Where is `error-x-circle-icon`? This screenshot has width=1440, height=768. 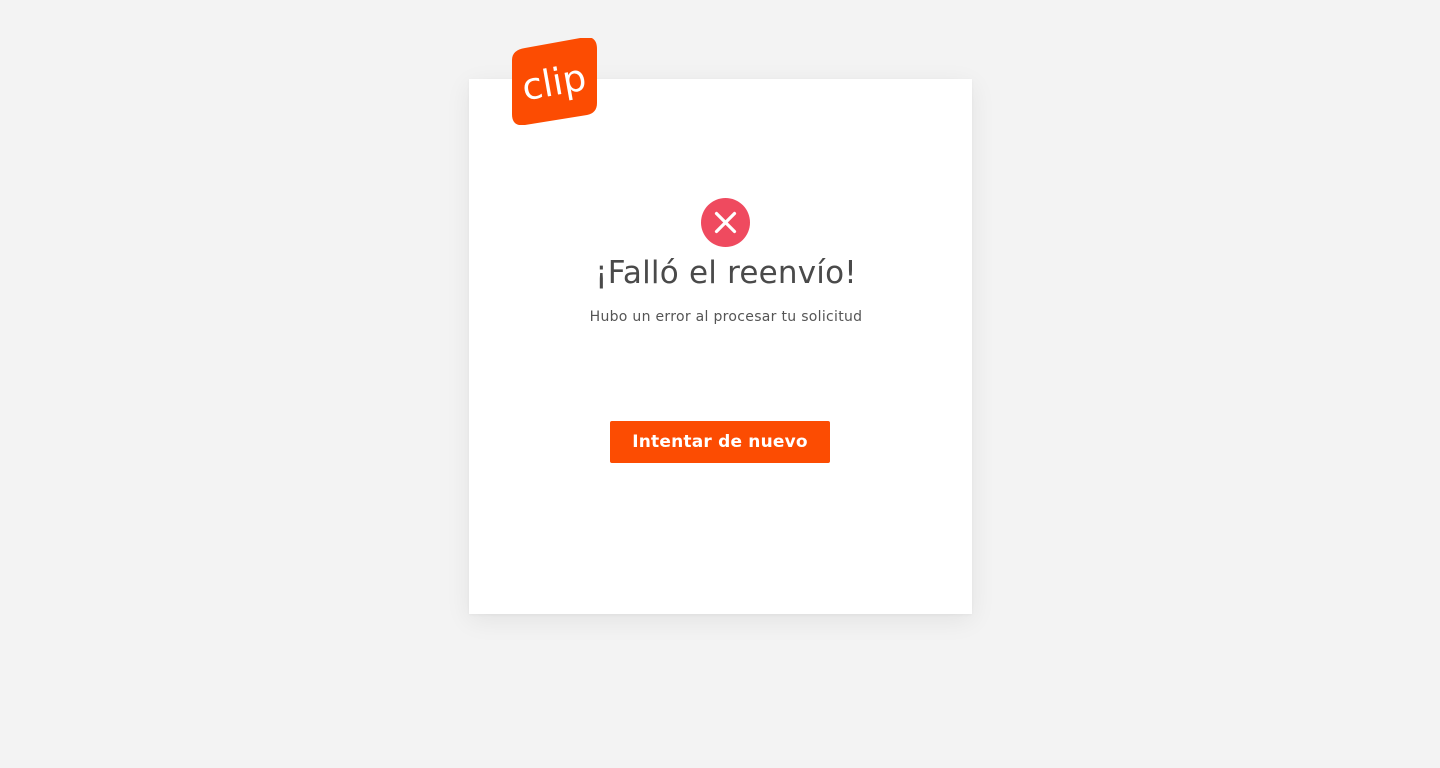 error-x-circle-icon is located at coordinates (725, 222).